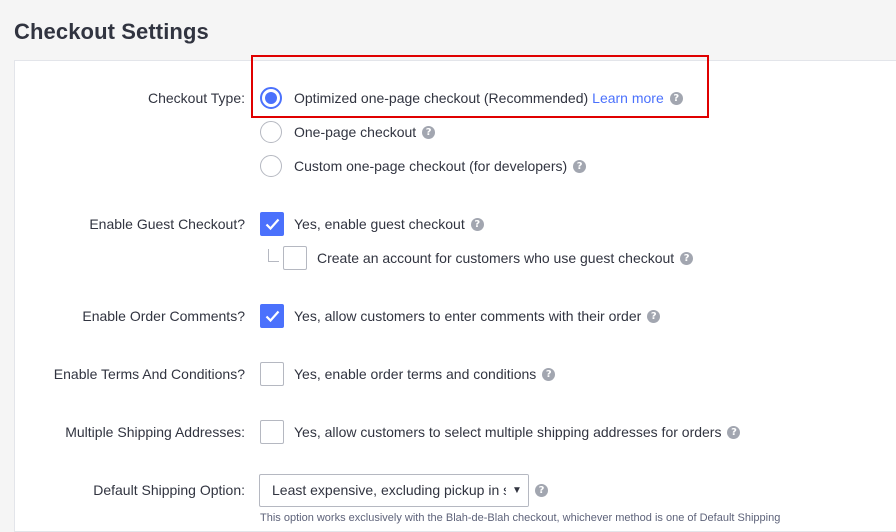  I want to click on option-terms: Yes, enable order terms and conditions ?, so click(425, 374).